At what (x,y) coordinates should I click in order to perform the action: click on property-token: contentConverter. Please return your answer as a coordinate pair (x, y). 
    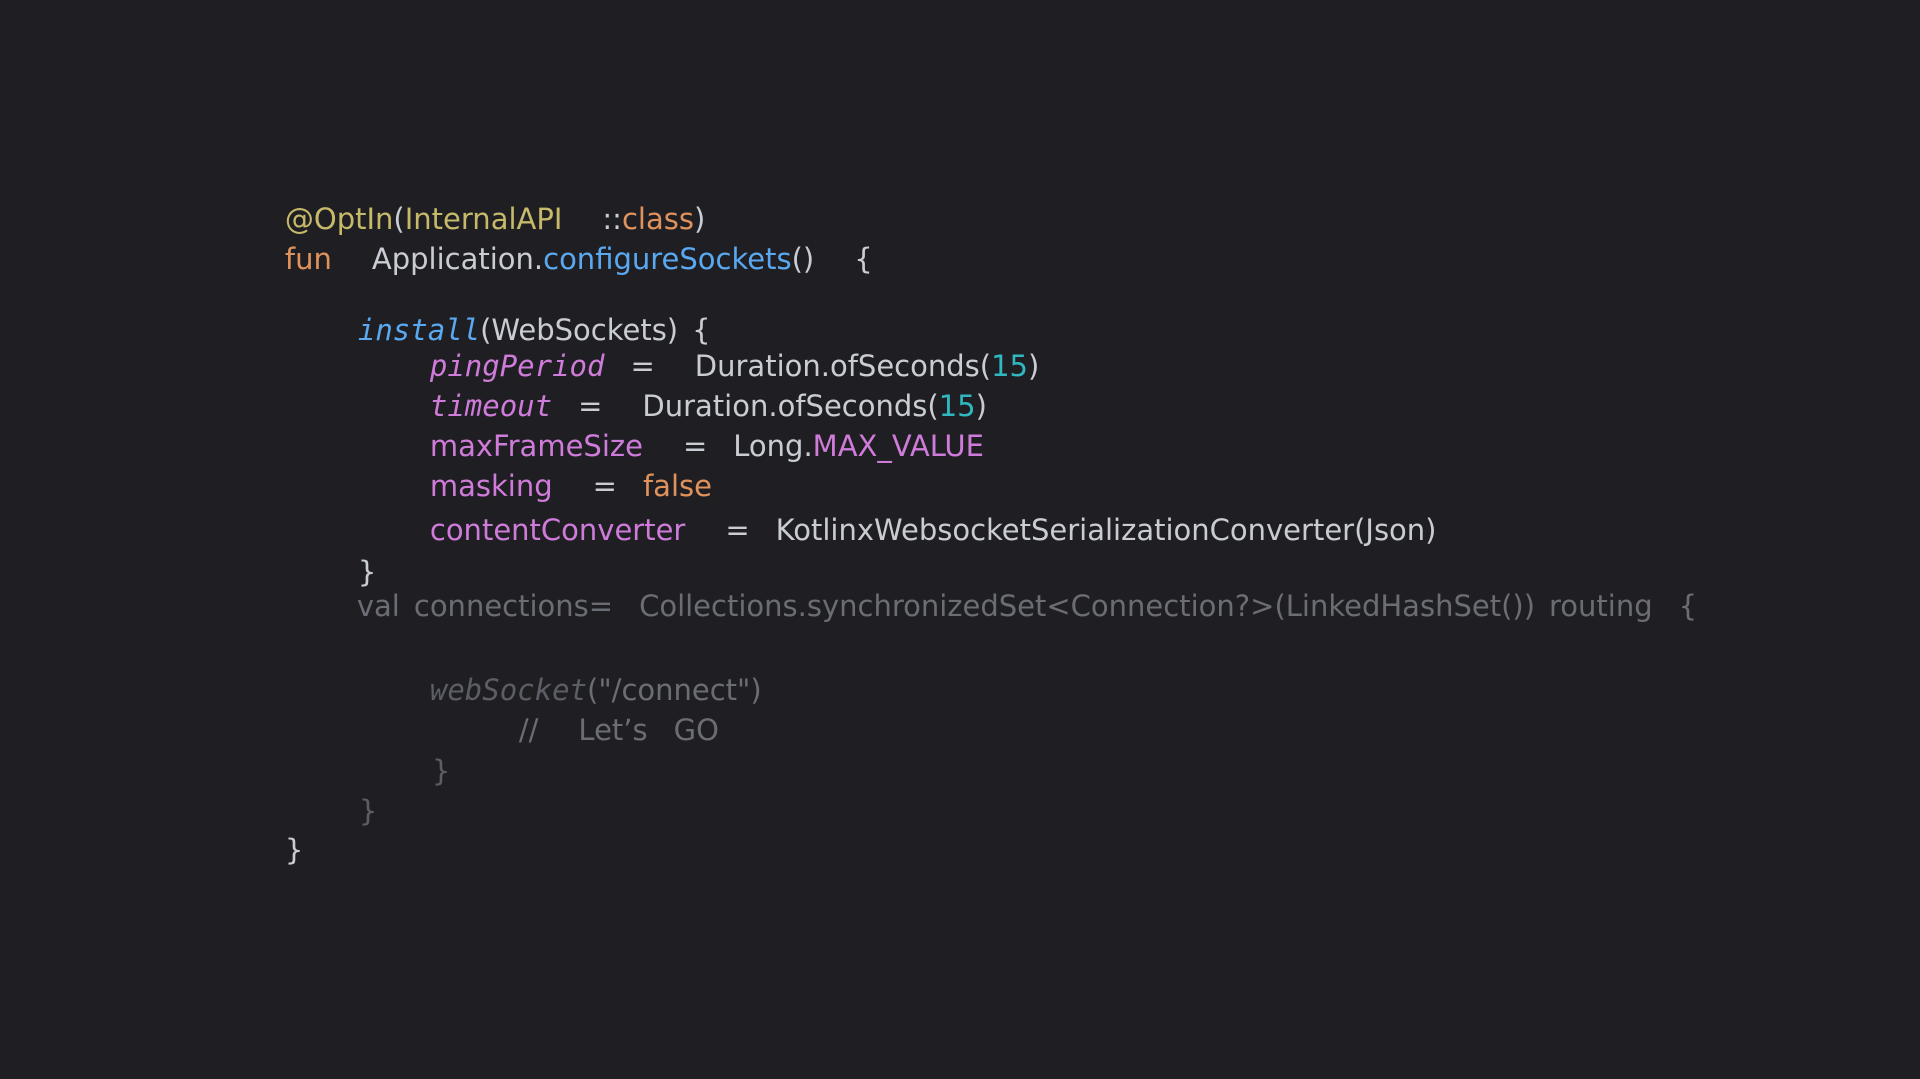
    Looking at the image, I should click on (557, 530).